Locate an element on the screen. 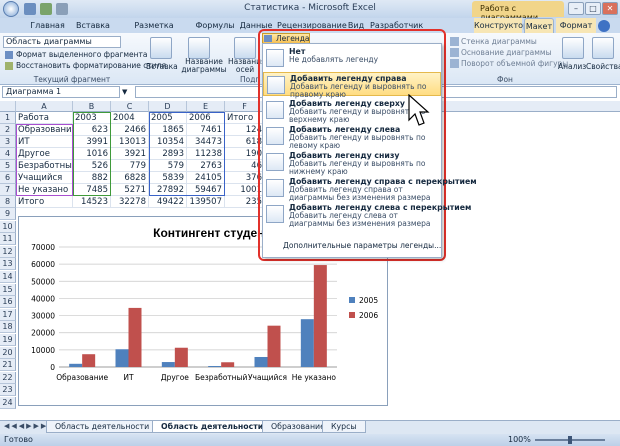 This screenshot has height=446, width=620. column-header-b: B is located at coordinates (92, 106).